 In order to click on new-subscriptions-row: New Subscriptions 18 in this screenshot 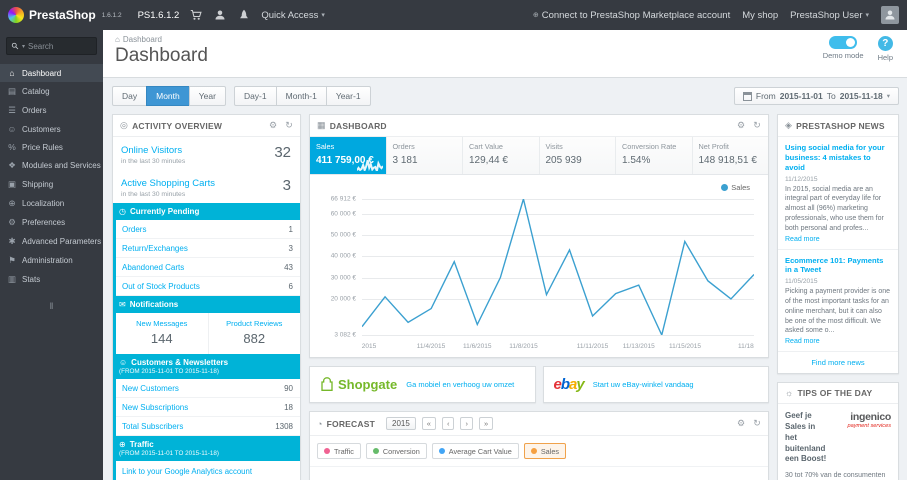, I will do `click(208, 407)`.